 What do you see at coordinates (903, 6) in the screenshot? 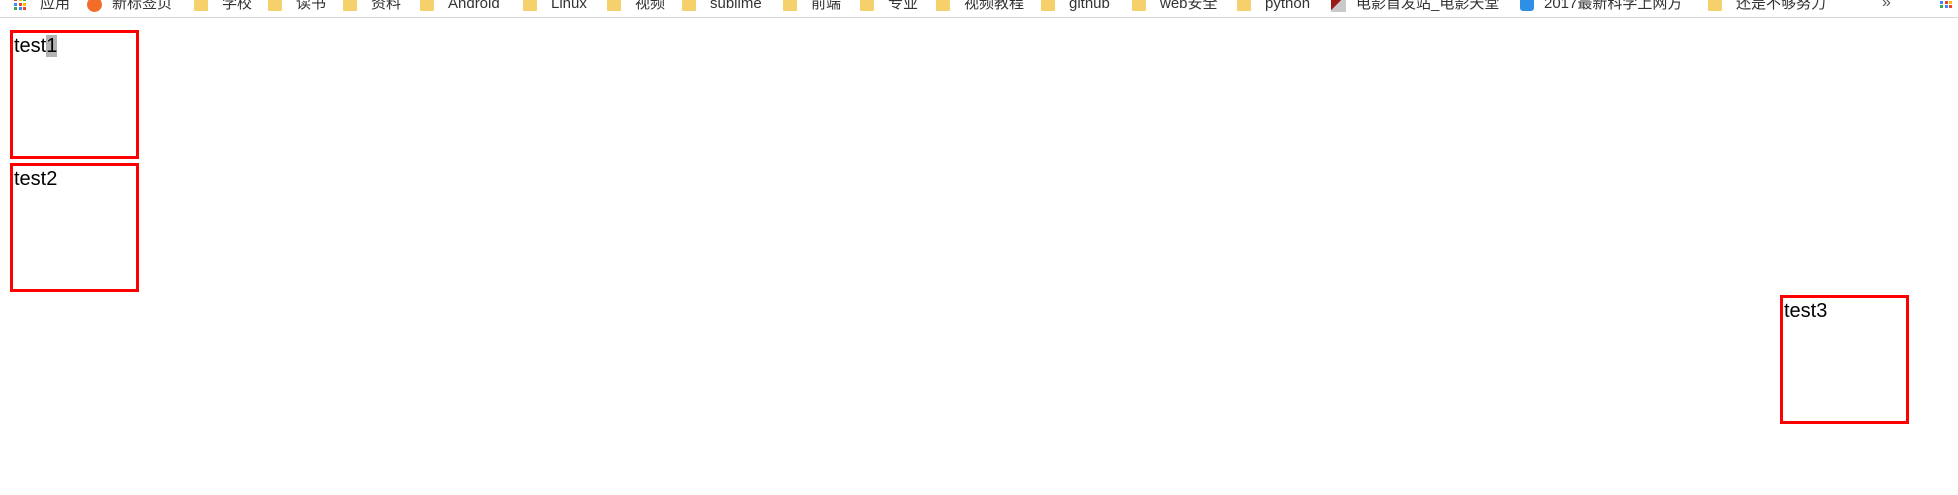
I see `bookmark-label: 专业` at bounding box center [903, 6].